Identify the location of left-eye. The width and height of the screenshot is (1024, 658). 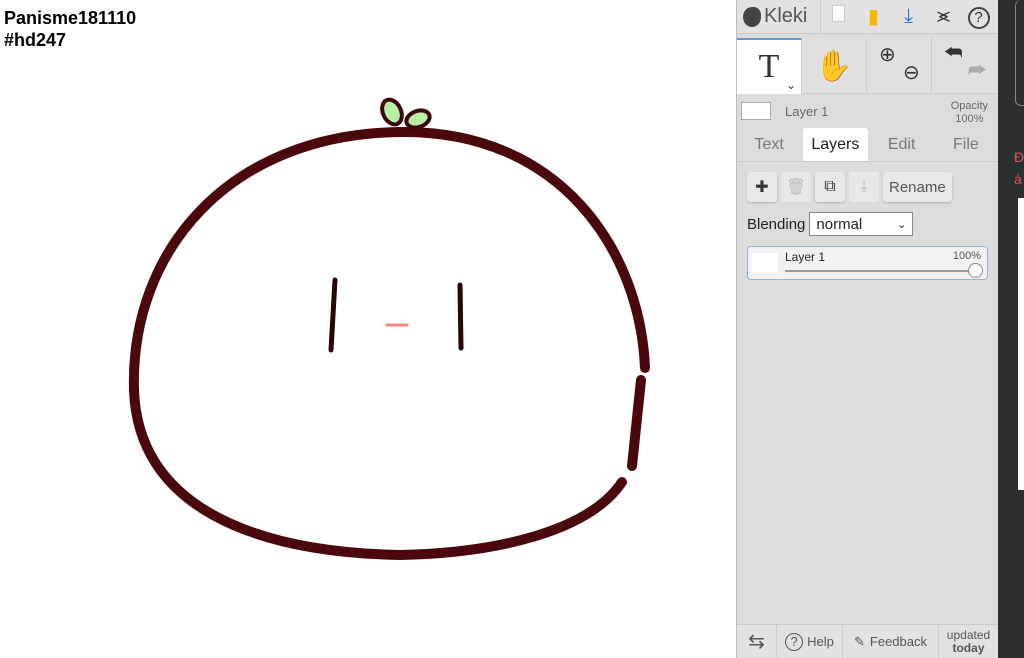
(333, 315).